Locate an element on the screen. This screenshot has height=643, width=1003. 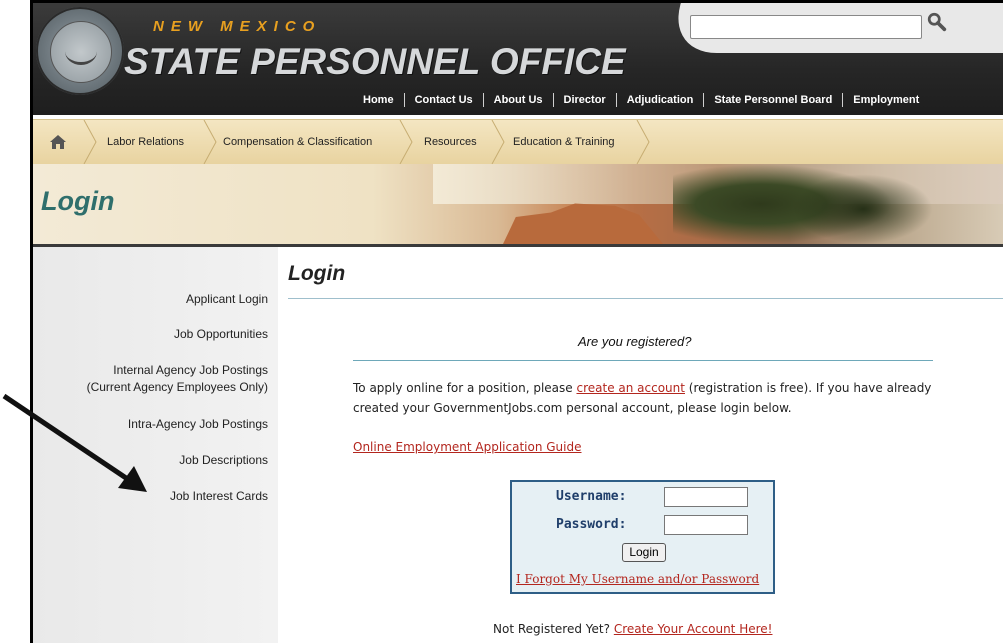
create-account-link: create an account is located at coordinates (630, 388).